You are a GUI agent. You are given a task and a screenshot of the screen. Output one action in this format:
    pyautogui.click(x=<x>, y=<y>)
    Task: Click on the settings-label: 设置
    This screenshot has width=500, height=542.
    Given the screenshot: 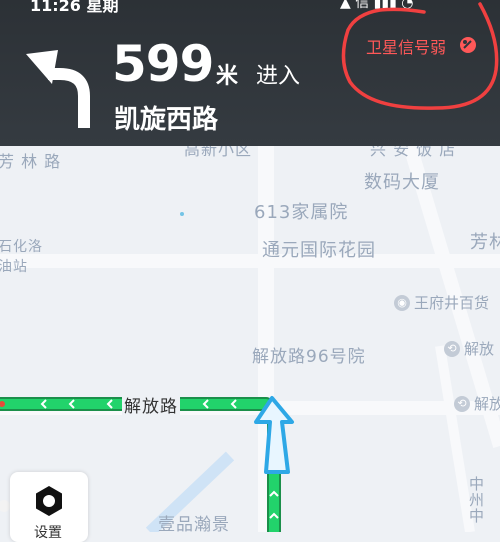 What is the action you would take?
    pyautogui.click(x=48, y=533)
    